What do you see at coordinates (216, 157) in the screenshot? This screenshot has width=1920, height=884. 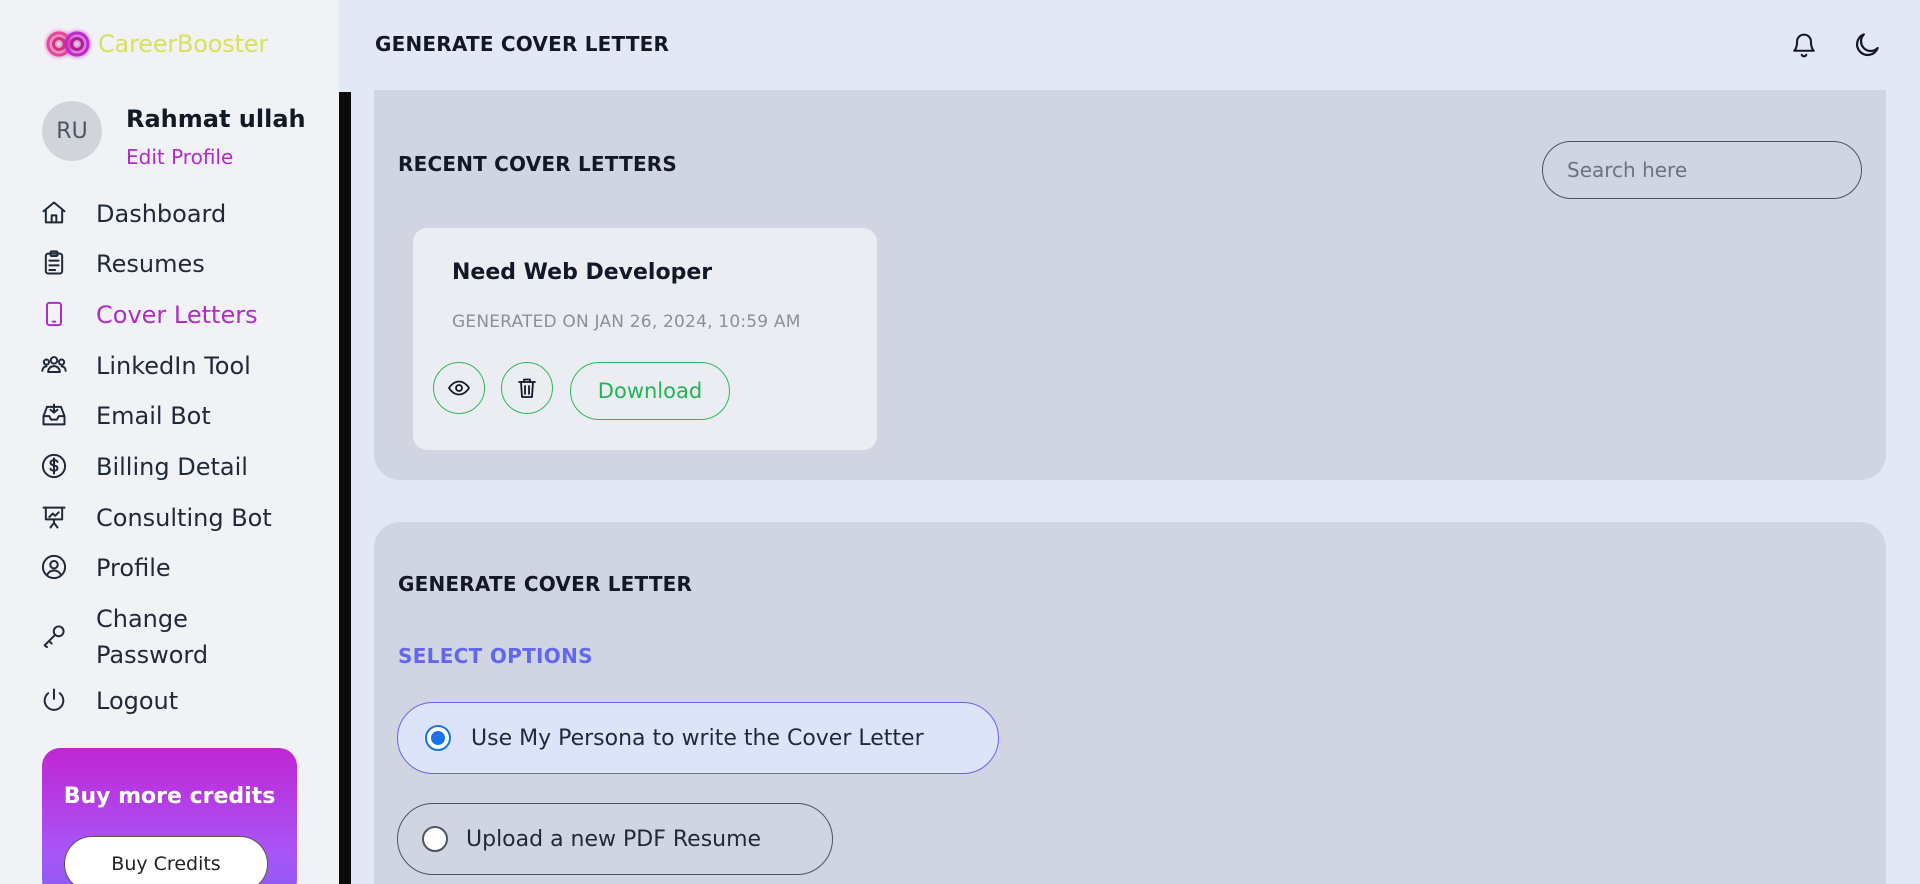 I see `edit-profile-link: Edit Profile` at bounding box center [216, 157].